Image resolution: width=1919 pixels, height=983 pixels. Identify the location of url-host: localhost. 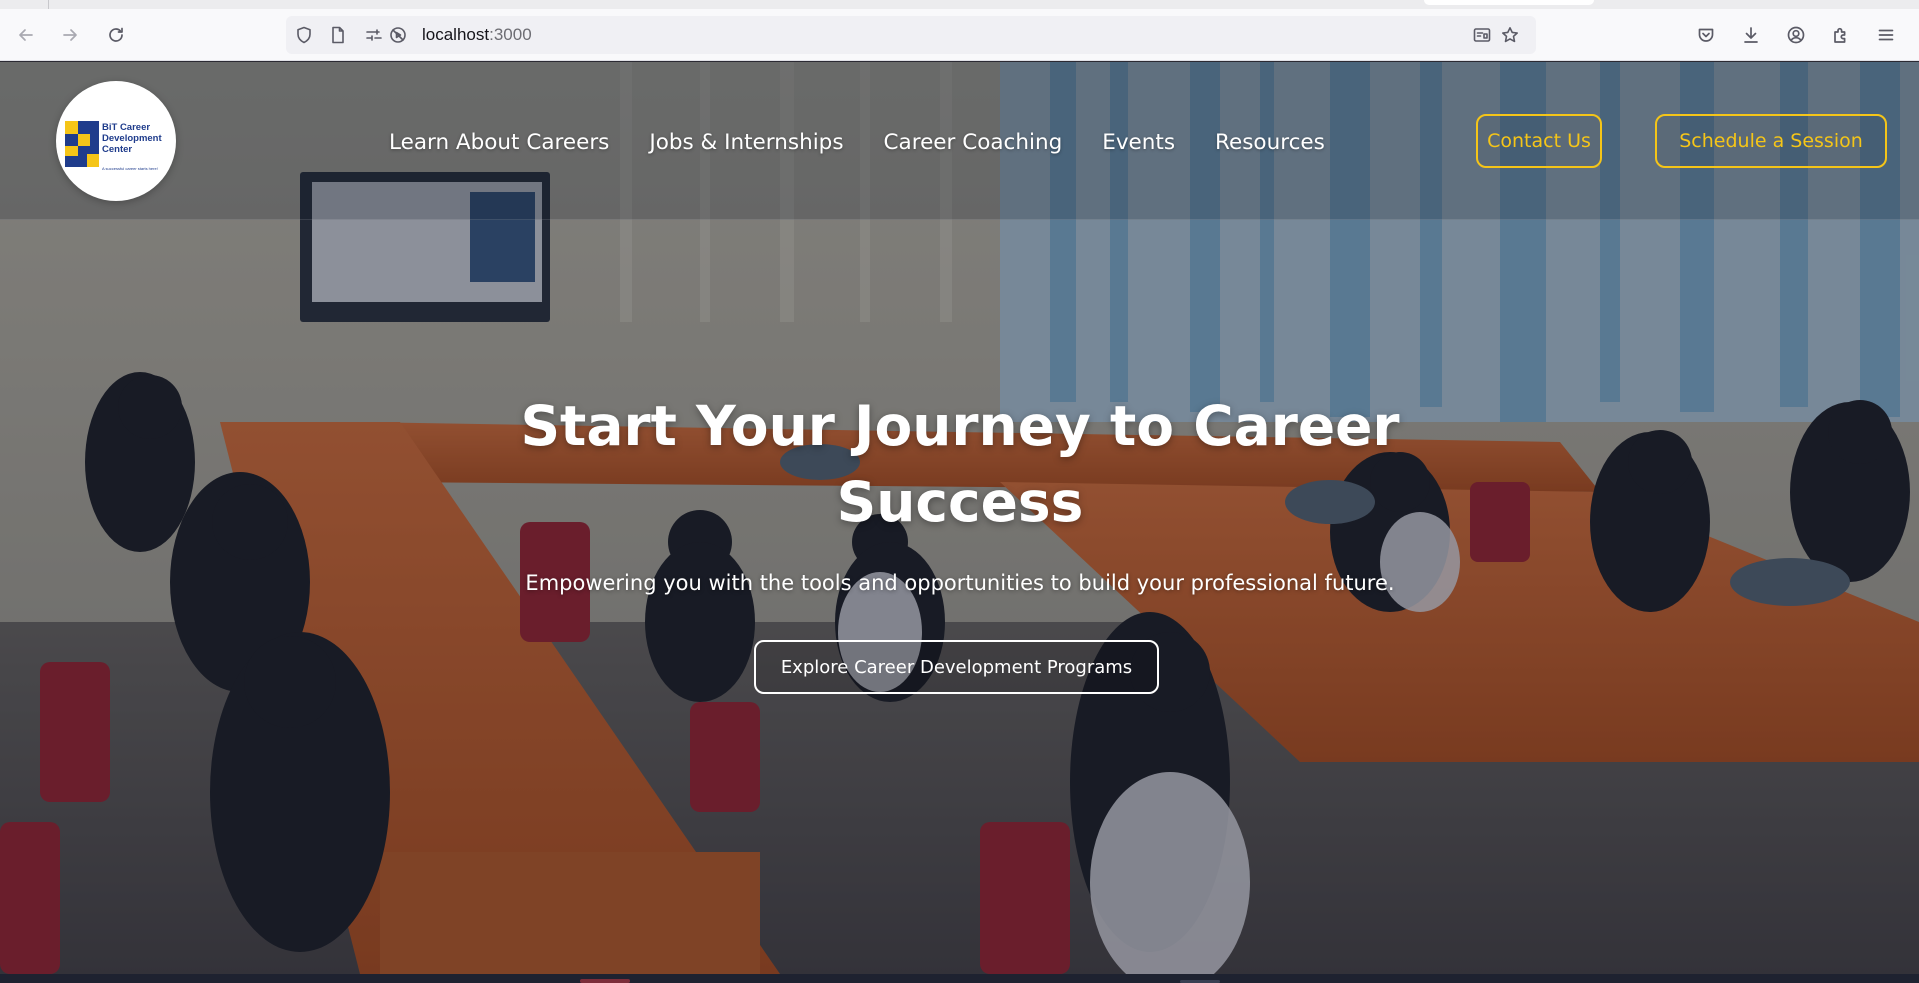
(456, 34).